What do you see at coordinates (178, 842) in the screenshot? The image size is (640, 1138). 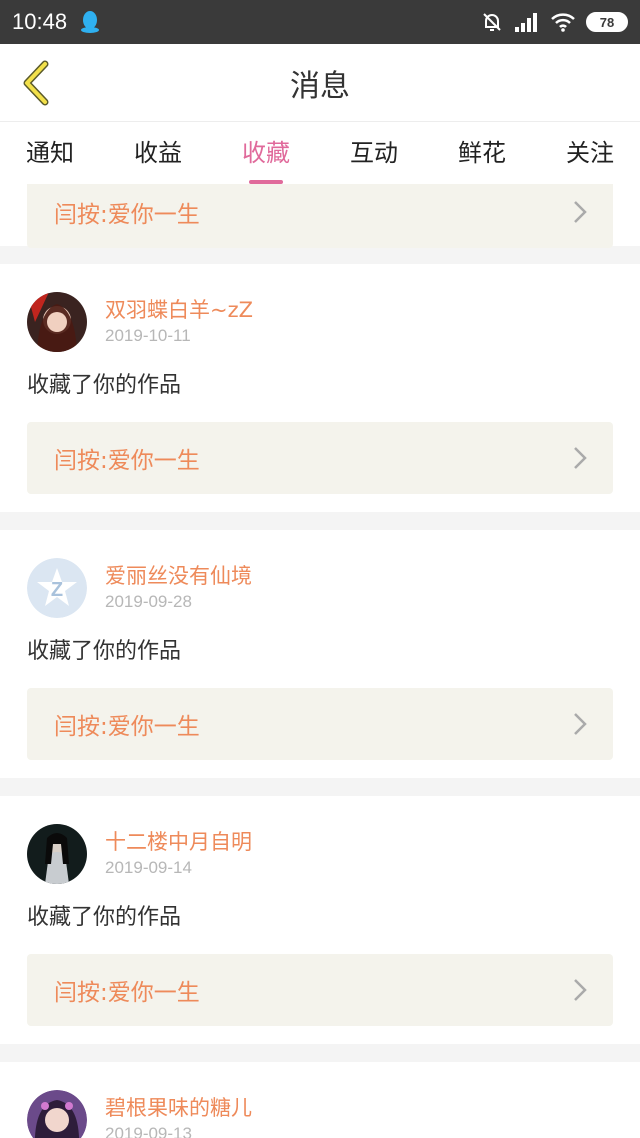 I see `username: 十二楼中月自明` at bounding box center [178, 842].